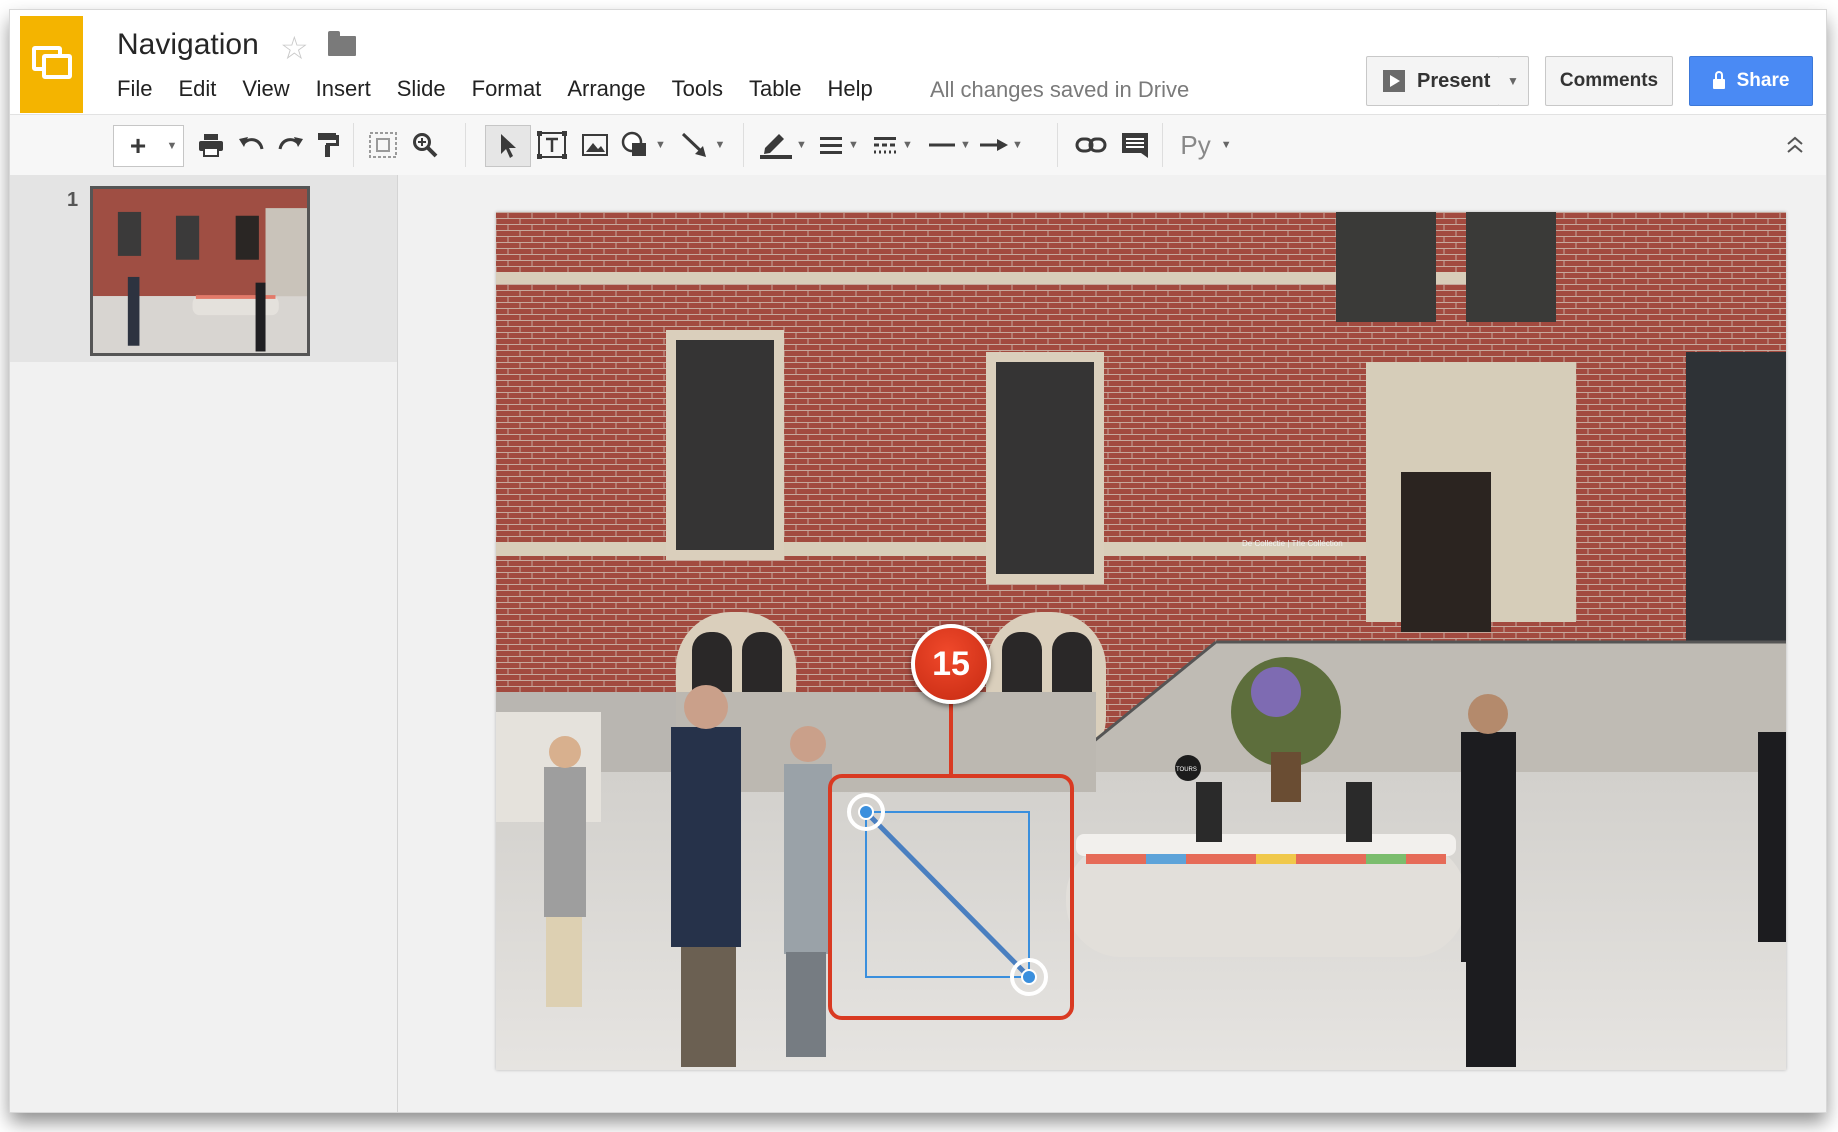  I want to click on line-drawing-overlay, so click(951, 858).